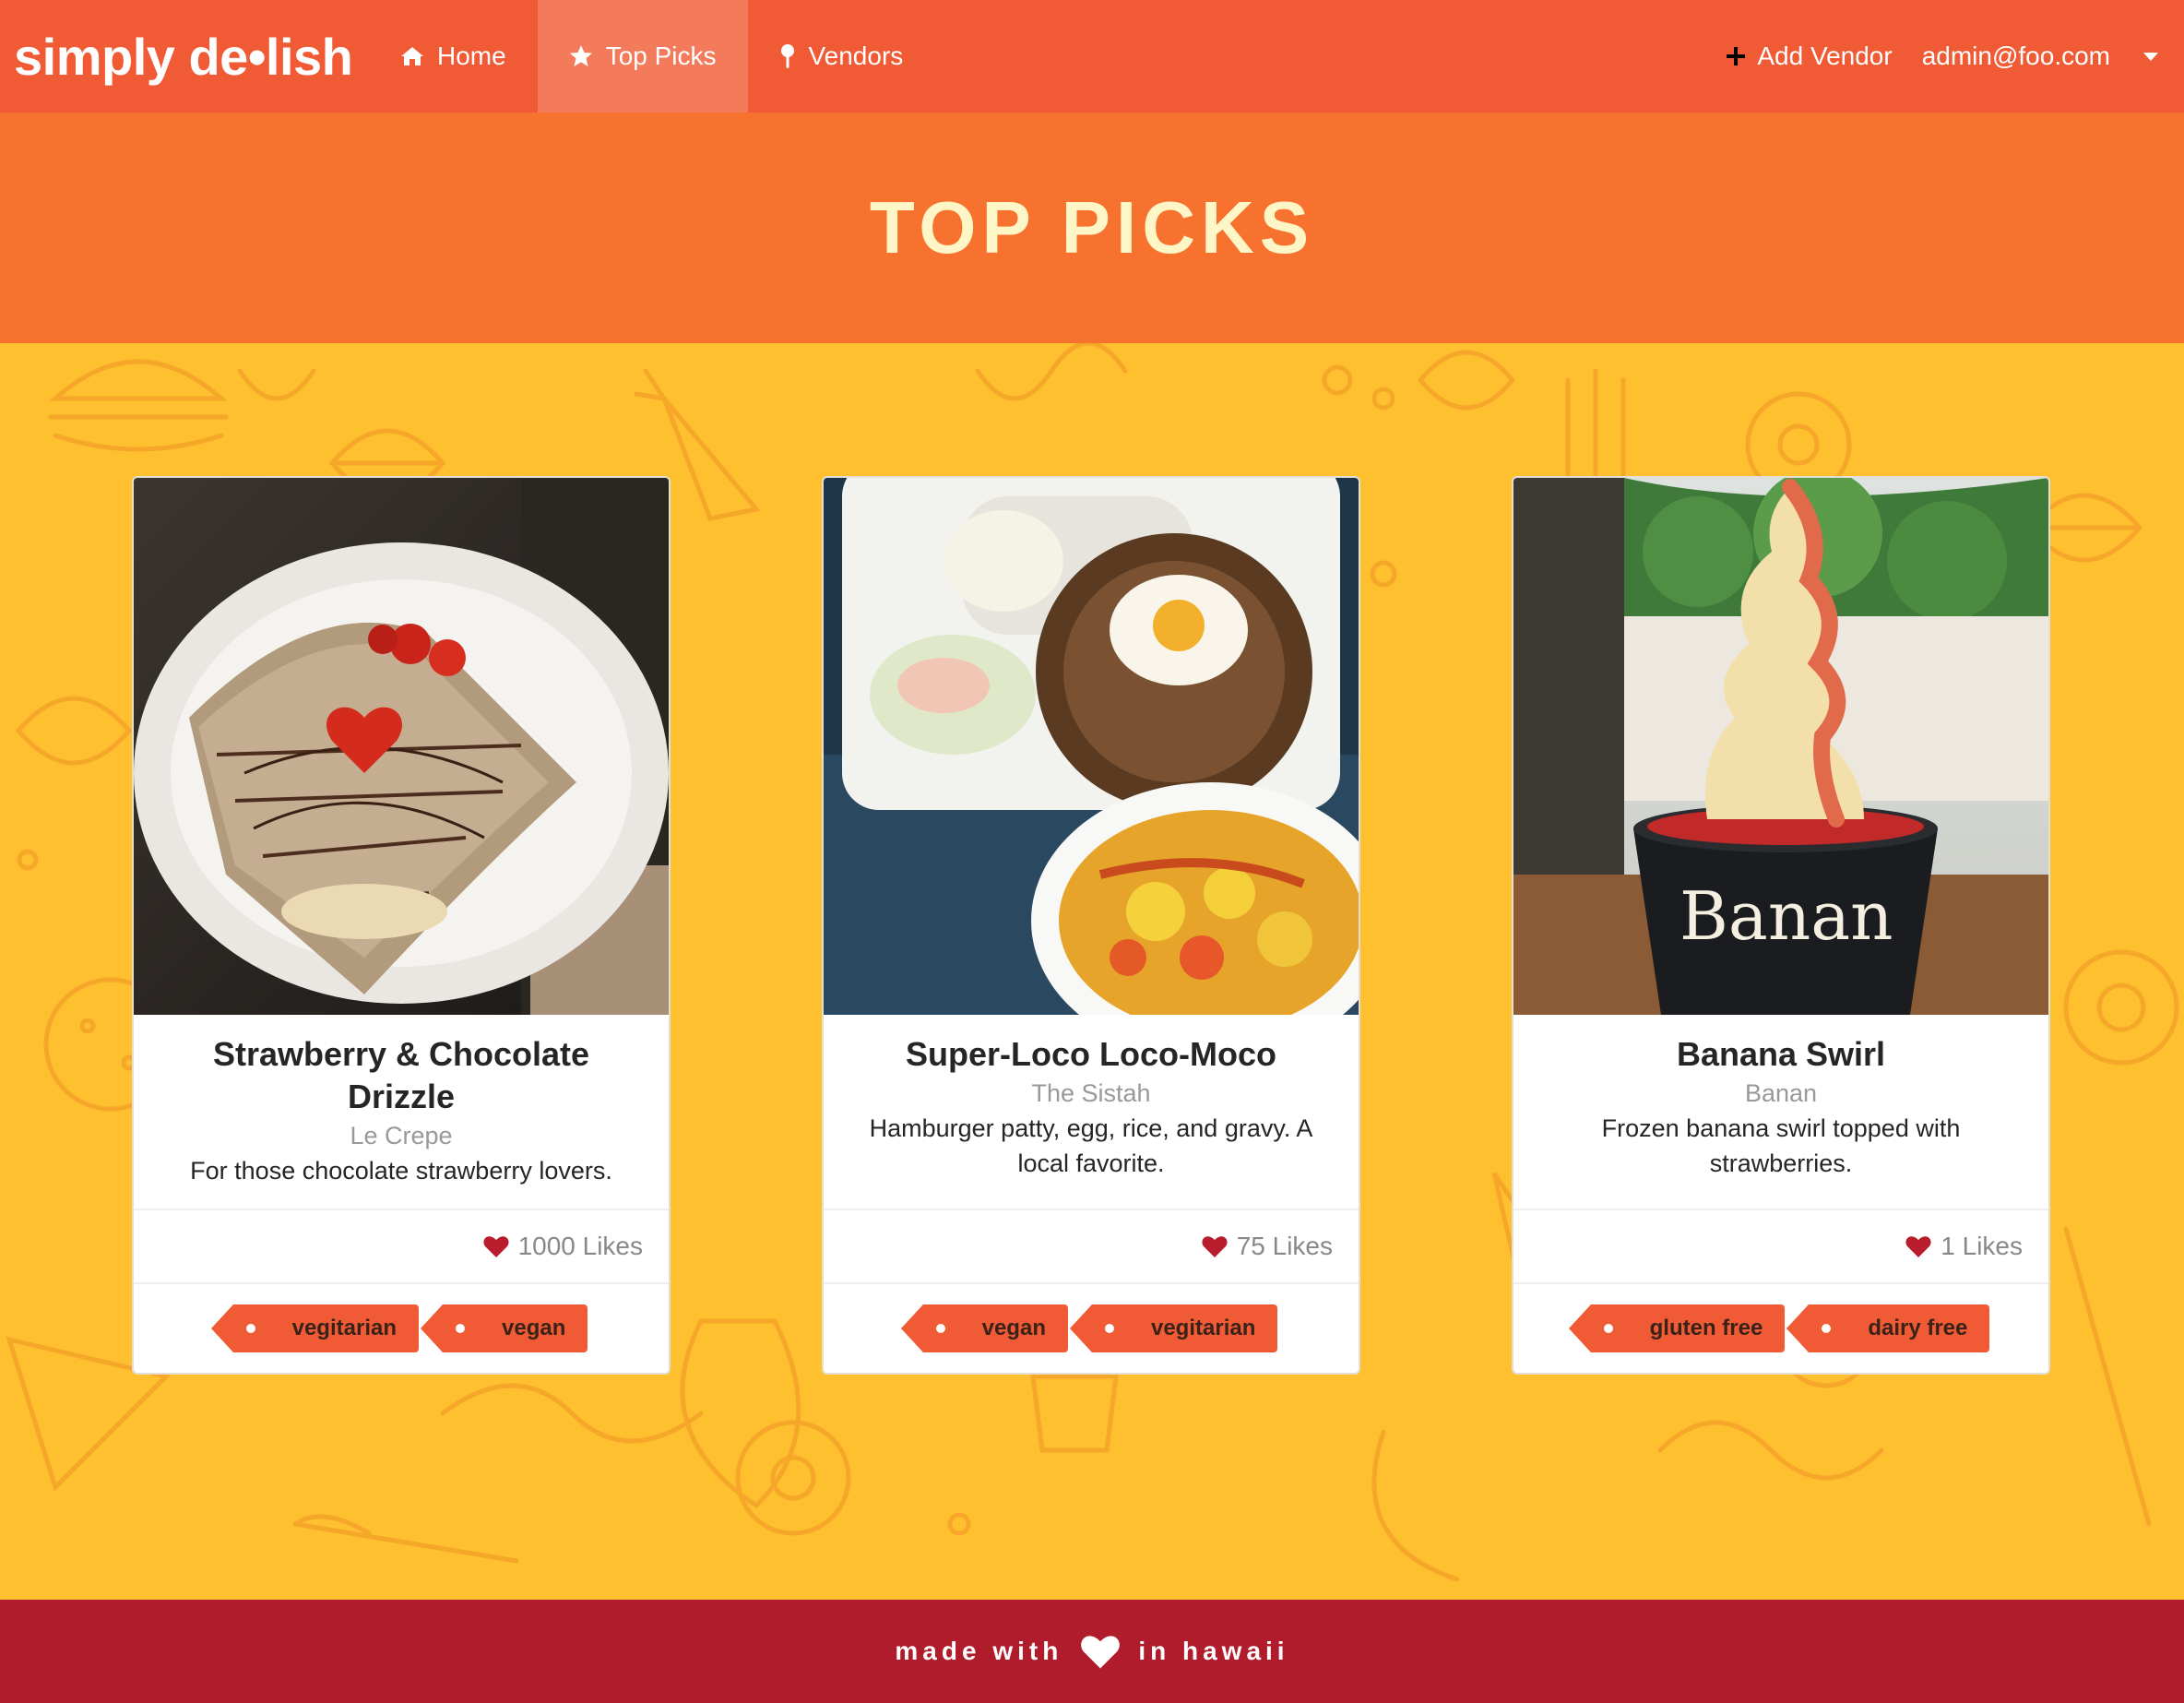  I want to click on page-title: TOP PICKS, so click(1092, 227).